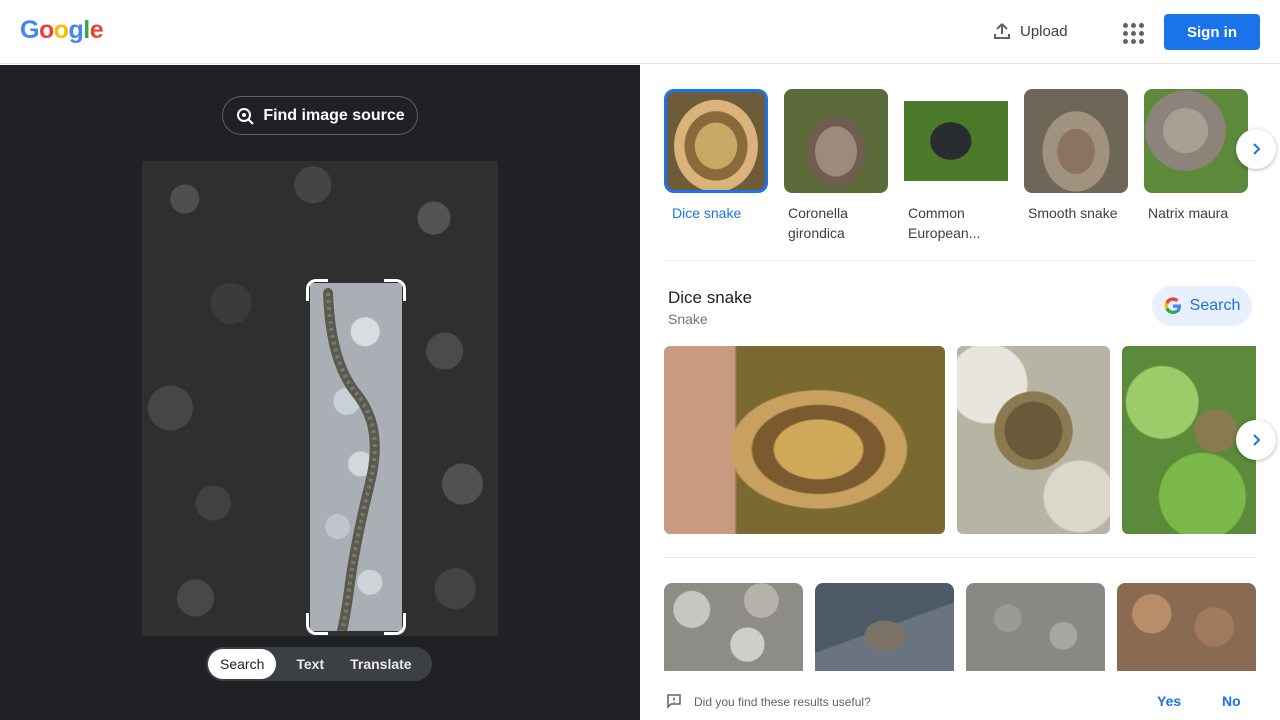  What do you see at coordinates (1212, 32) in the screenshot?
I see `sign-in-button: Sign in` at bounding box center [1212, 32].